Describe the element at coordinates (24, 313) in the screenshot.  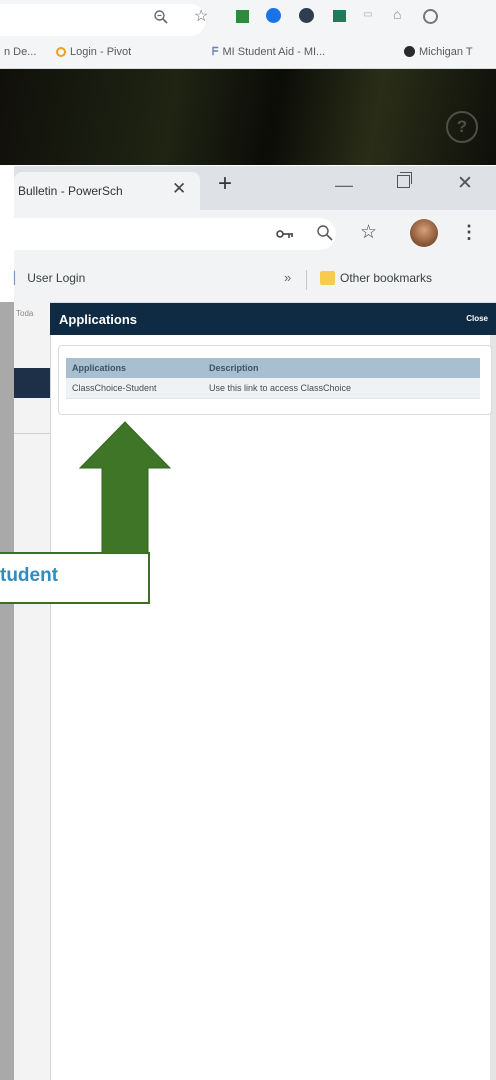
I see `left-tab-fragment: Toda` at that location.